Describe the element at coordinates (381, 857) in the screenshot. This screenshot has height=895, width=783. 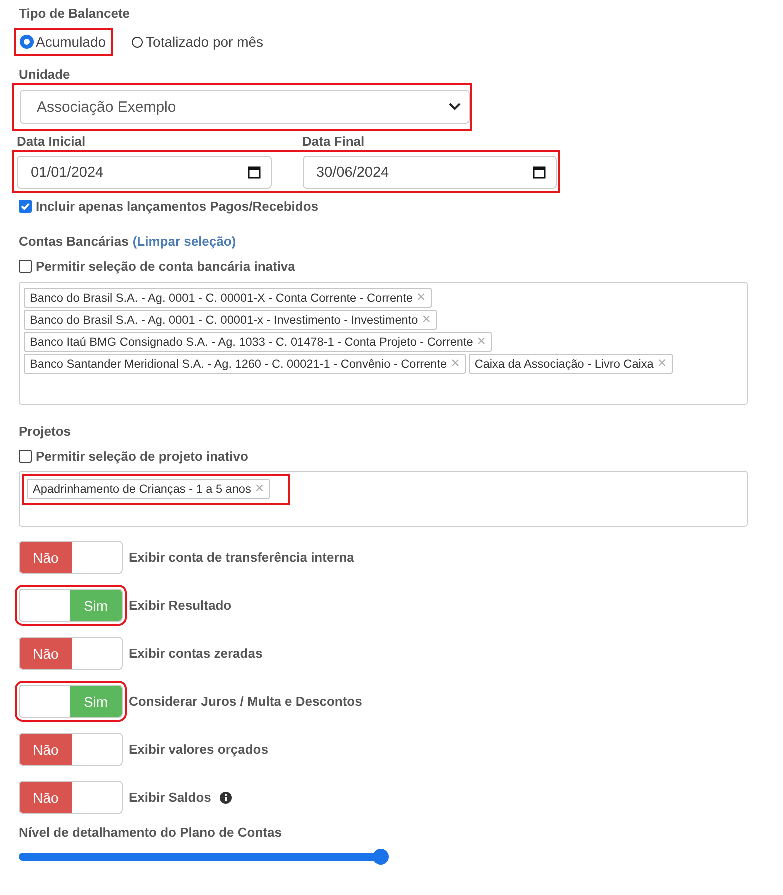
I see `slider-handle` at that location.